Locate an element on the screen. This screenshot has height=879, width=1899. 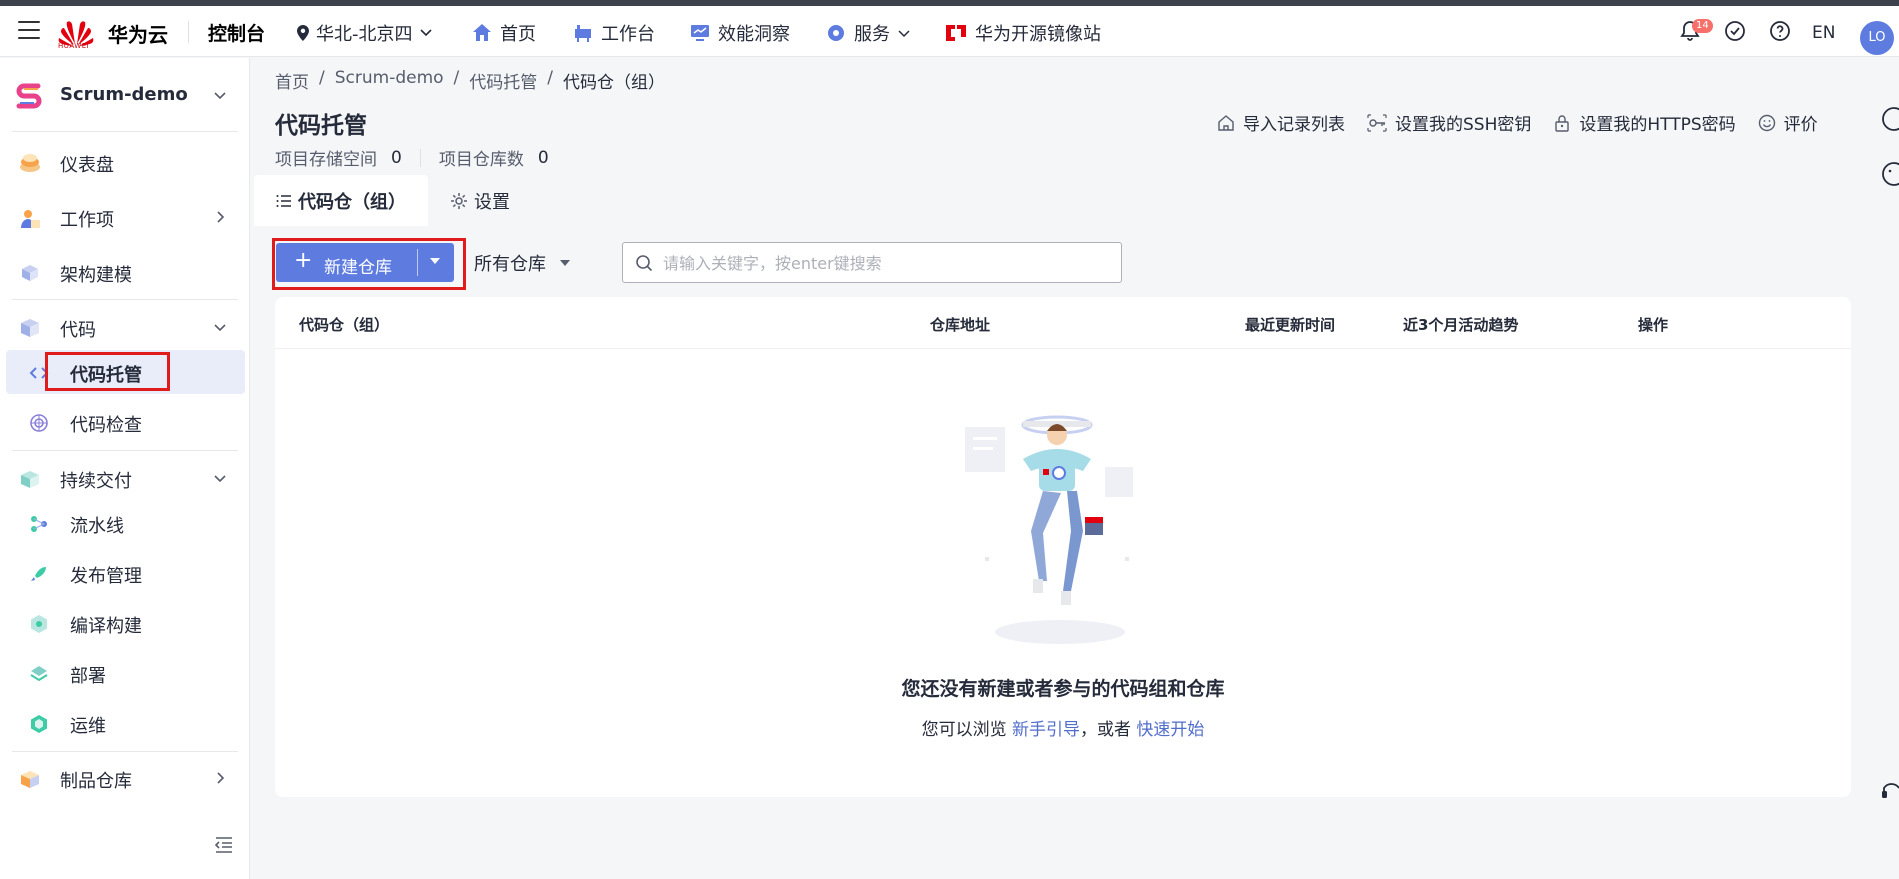
todo-check-icon is located at coordinates (1735, 31).